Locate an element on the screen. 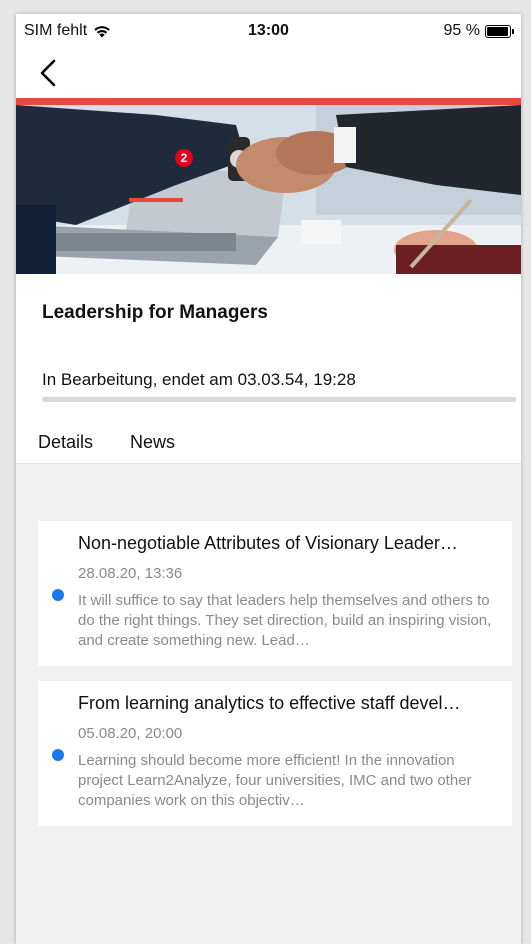 The width and height of the screenshot is (531, 944). chevron-left-icon is located at coordinates (48, 73).